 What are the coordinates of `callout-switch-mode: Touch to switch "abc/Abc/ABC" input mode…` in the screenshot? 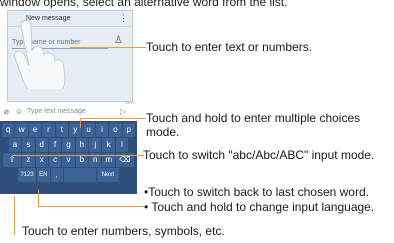 It's located at (259, 155).